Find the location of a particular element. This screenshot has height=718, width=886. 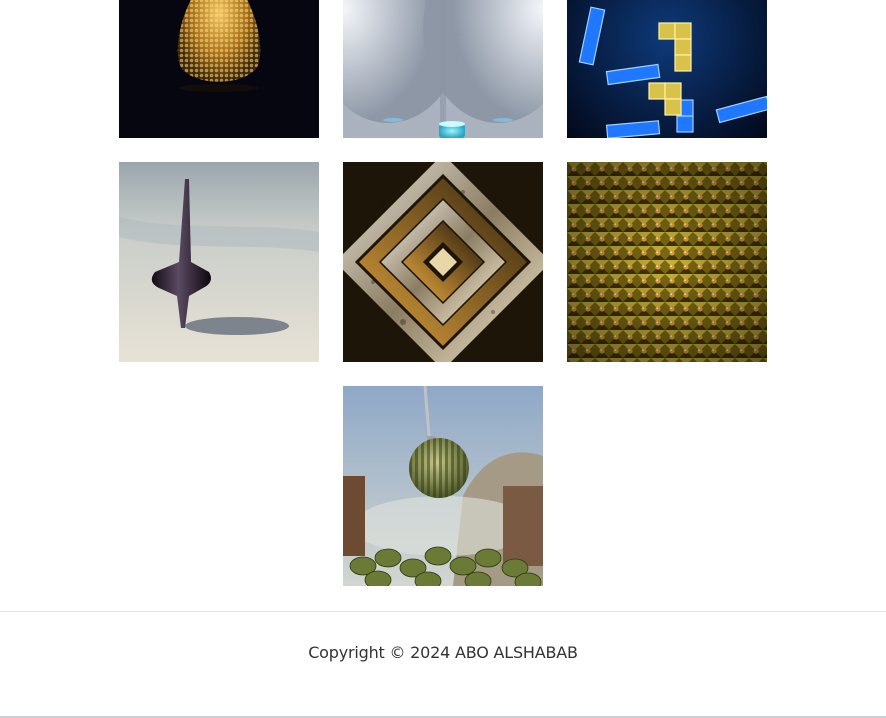

golden-beads-sphere-image is located at coordinates (219, 69).